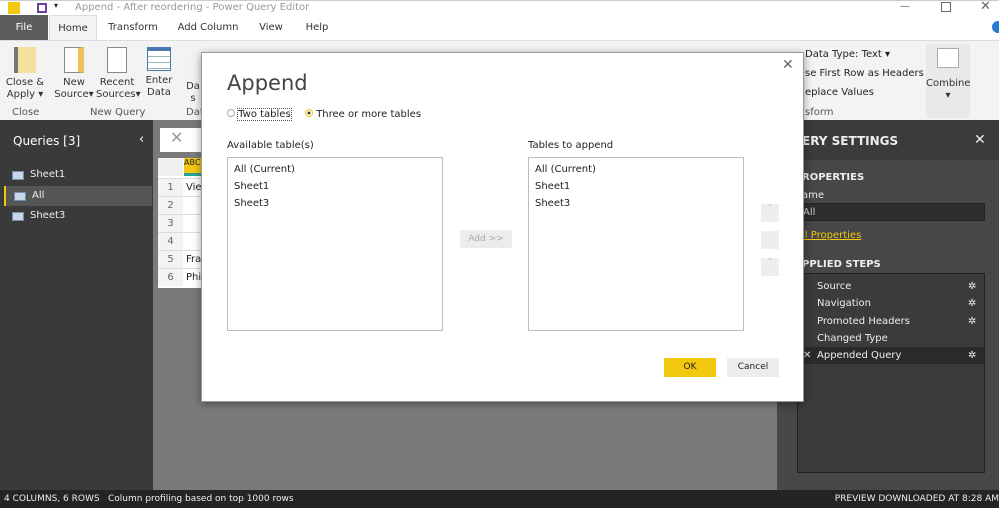 The height and width of the screenshot is (508, 999). I want to click on replace-values-button: eplace Values, so click(839, 92).